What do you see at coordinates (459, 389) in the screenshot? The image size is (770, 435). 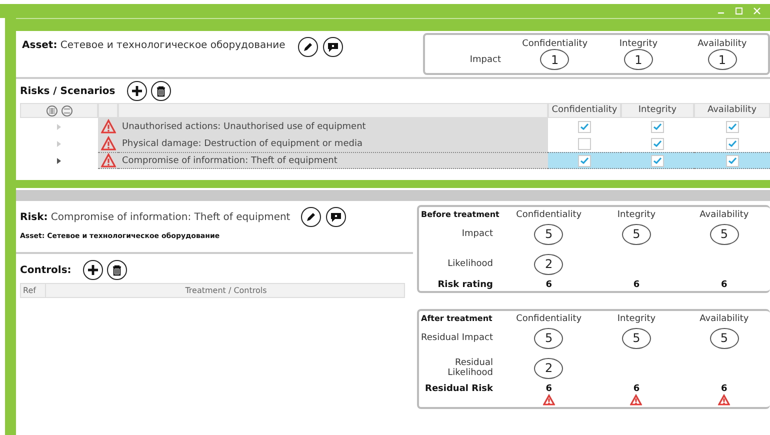 I see `row-label: Residual Risk` at bounding box center [459, 389].